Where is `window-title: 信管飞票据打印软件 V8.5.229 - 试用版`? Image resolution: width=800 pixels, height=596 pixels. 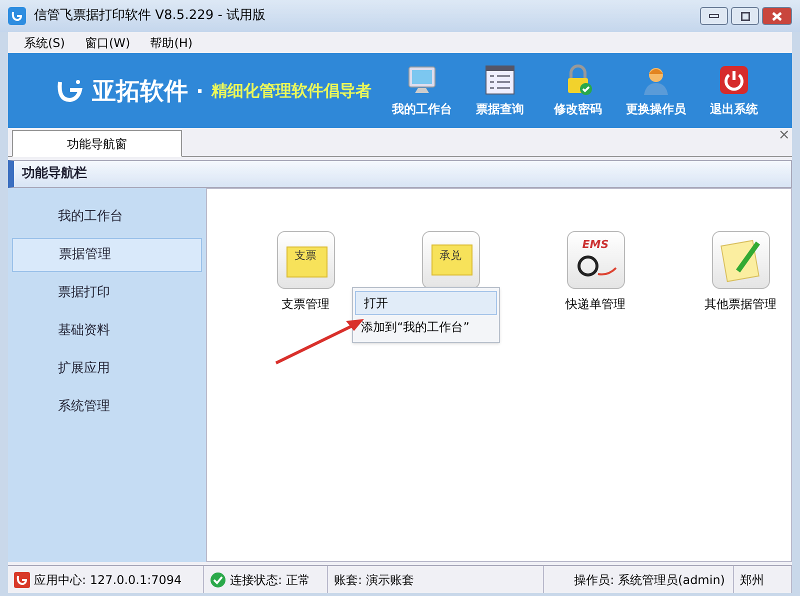
window-title: 信管飞票据打印软件 V8.5.229 - 试用版 is located at coordinates (150, 16).